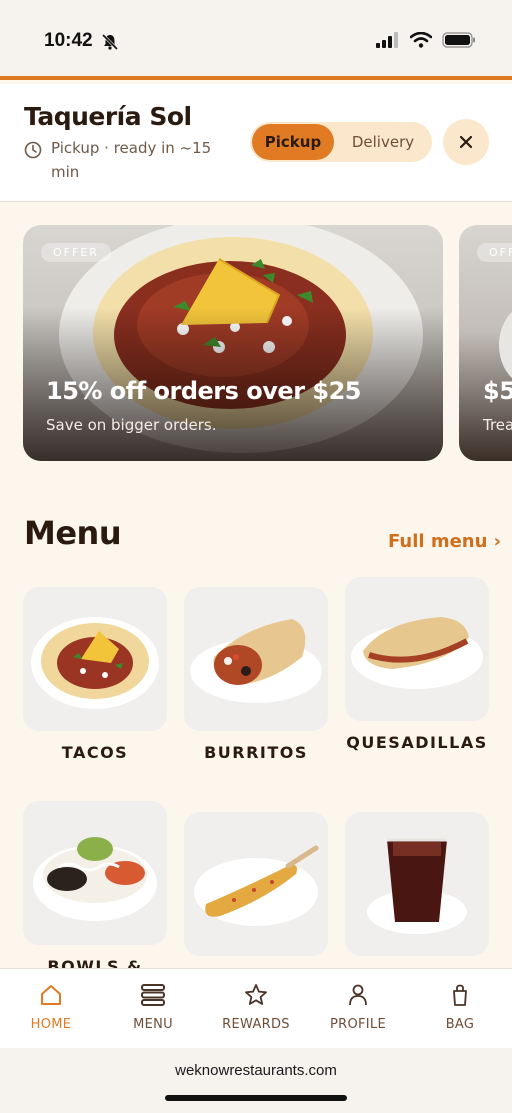 The image size is (512, 1113). I want to click on url-text: weknowrestaurants.com, so click(256, 1070).